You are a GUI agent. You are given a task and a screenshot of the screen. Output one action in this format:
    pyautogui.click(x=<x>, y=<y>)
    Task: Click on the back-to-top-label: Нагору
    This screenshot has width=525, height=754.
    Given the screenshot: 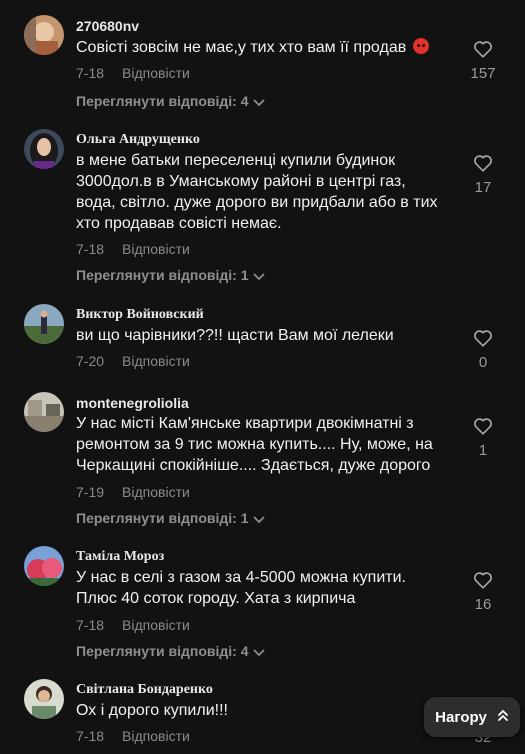 What is the action you would take?
    pyautogui.click(x=461, y=717)
    